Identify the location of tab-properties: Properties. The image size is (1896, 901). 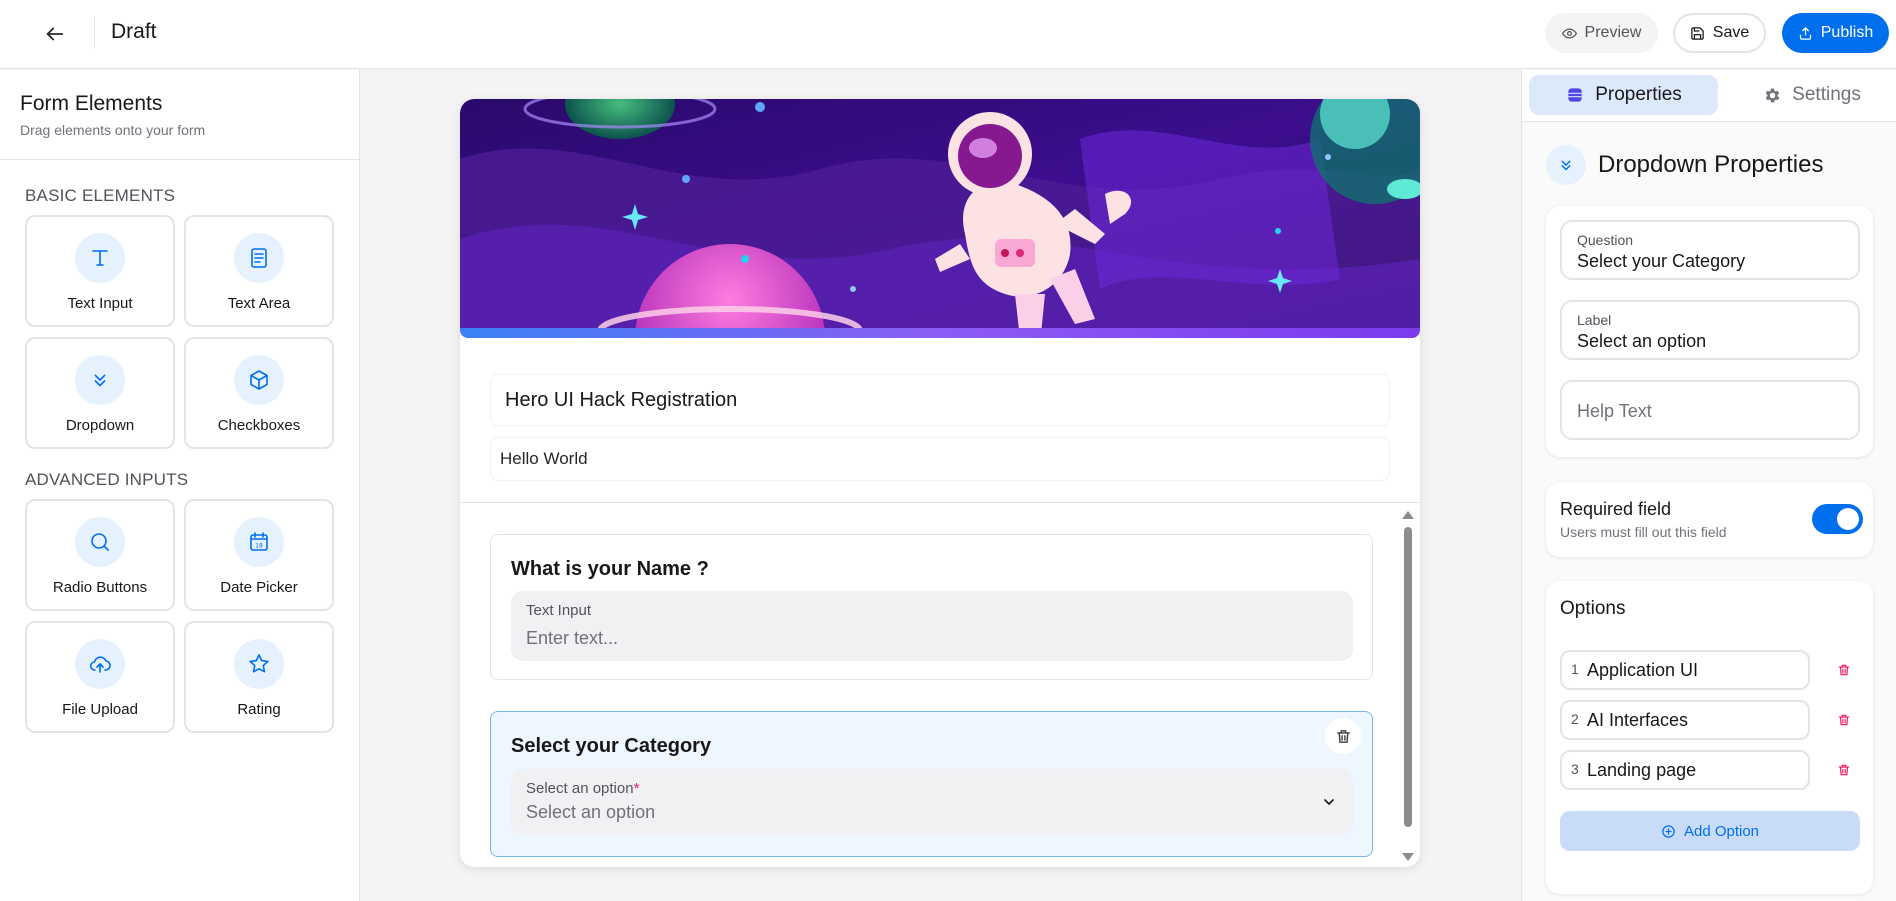
(1623, 95).